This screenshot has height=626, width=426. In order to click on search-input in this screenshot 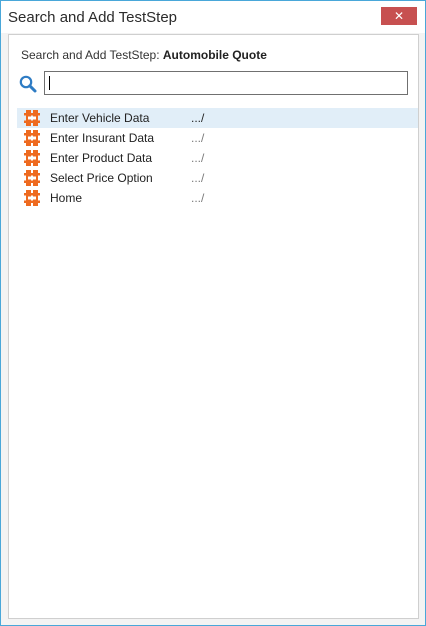, I will do `click(226, 83)`.